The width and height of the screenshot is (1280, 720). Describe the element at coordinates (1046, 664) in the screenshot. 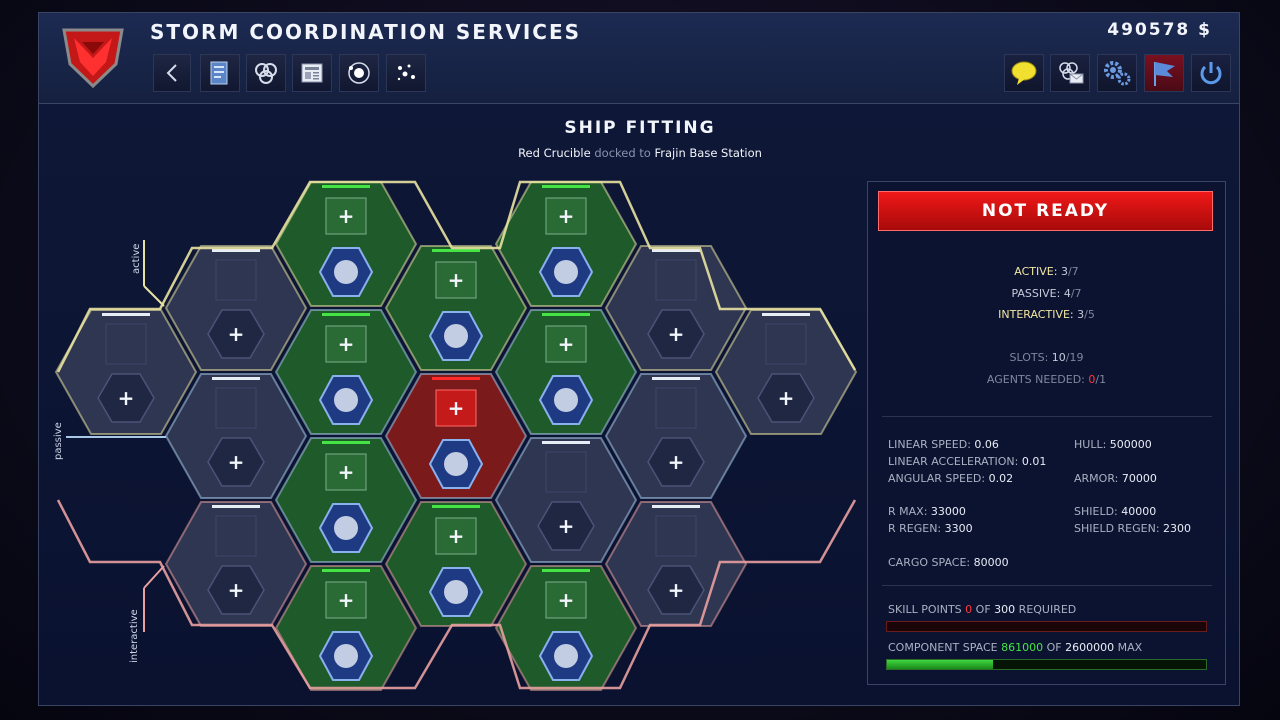

I see `component-space-bar` at that location.